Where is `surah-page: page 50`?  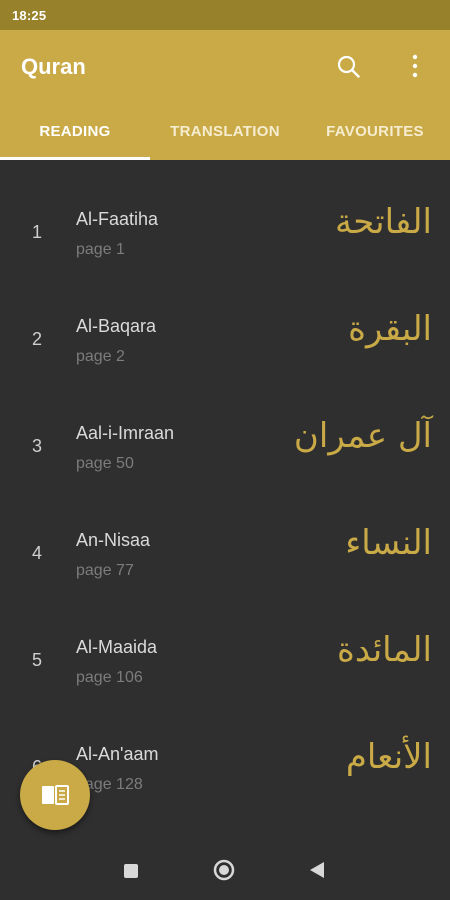
surah-page: page 50 is located at coordinates (105, 463).